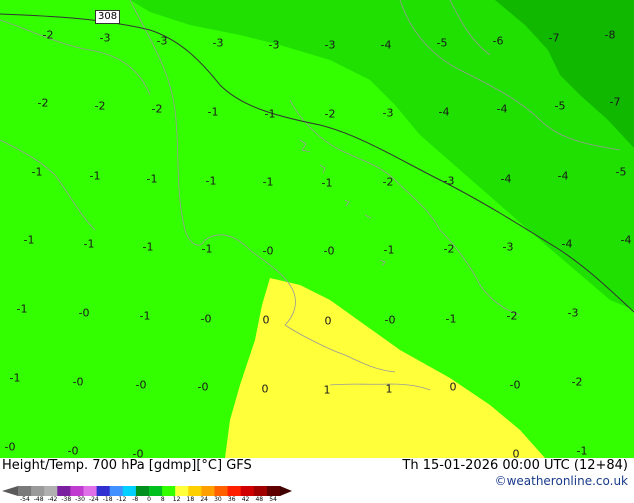 Image resolution: width=634 pixels, height=503 pixels. What do you see at coordinates (498, 41) in the screenshot?
I see `temperature-label: -6` at bounding box center [498, 41].